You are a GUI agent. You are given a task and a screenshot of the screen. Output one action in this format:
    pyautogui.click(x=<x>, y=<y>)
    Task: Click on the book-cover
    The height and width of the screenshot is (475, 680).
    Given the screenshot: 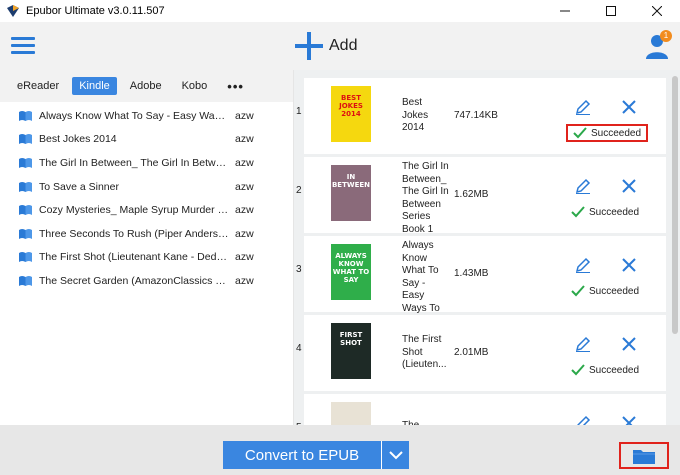 What is the action you would take?
    pyautogui.click(x=351, y=413)
    